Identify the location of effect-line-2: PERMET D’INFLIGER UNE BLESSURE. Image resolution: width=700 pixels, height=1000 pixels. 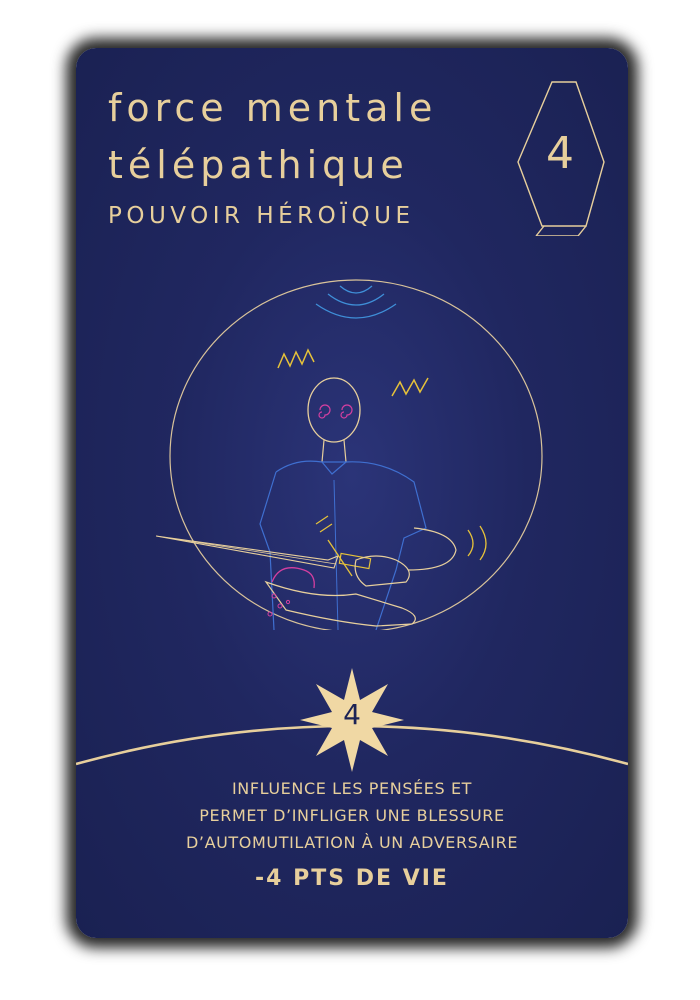
(352, 815).